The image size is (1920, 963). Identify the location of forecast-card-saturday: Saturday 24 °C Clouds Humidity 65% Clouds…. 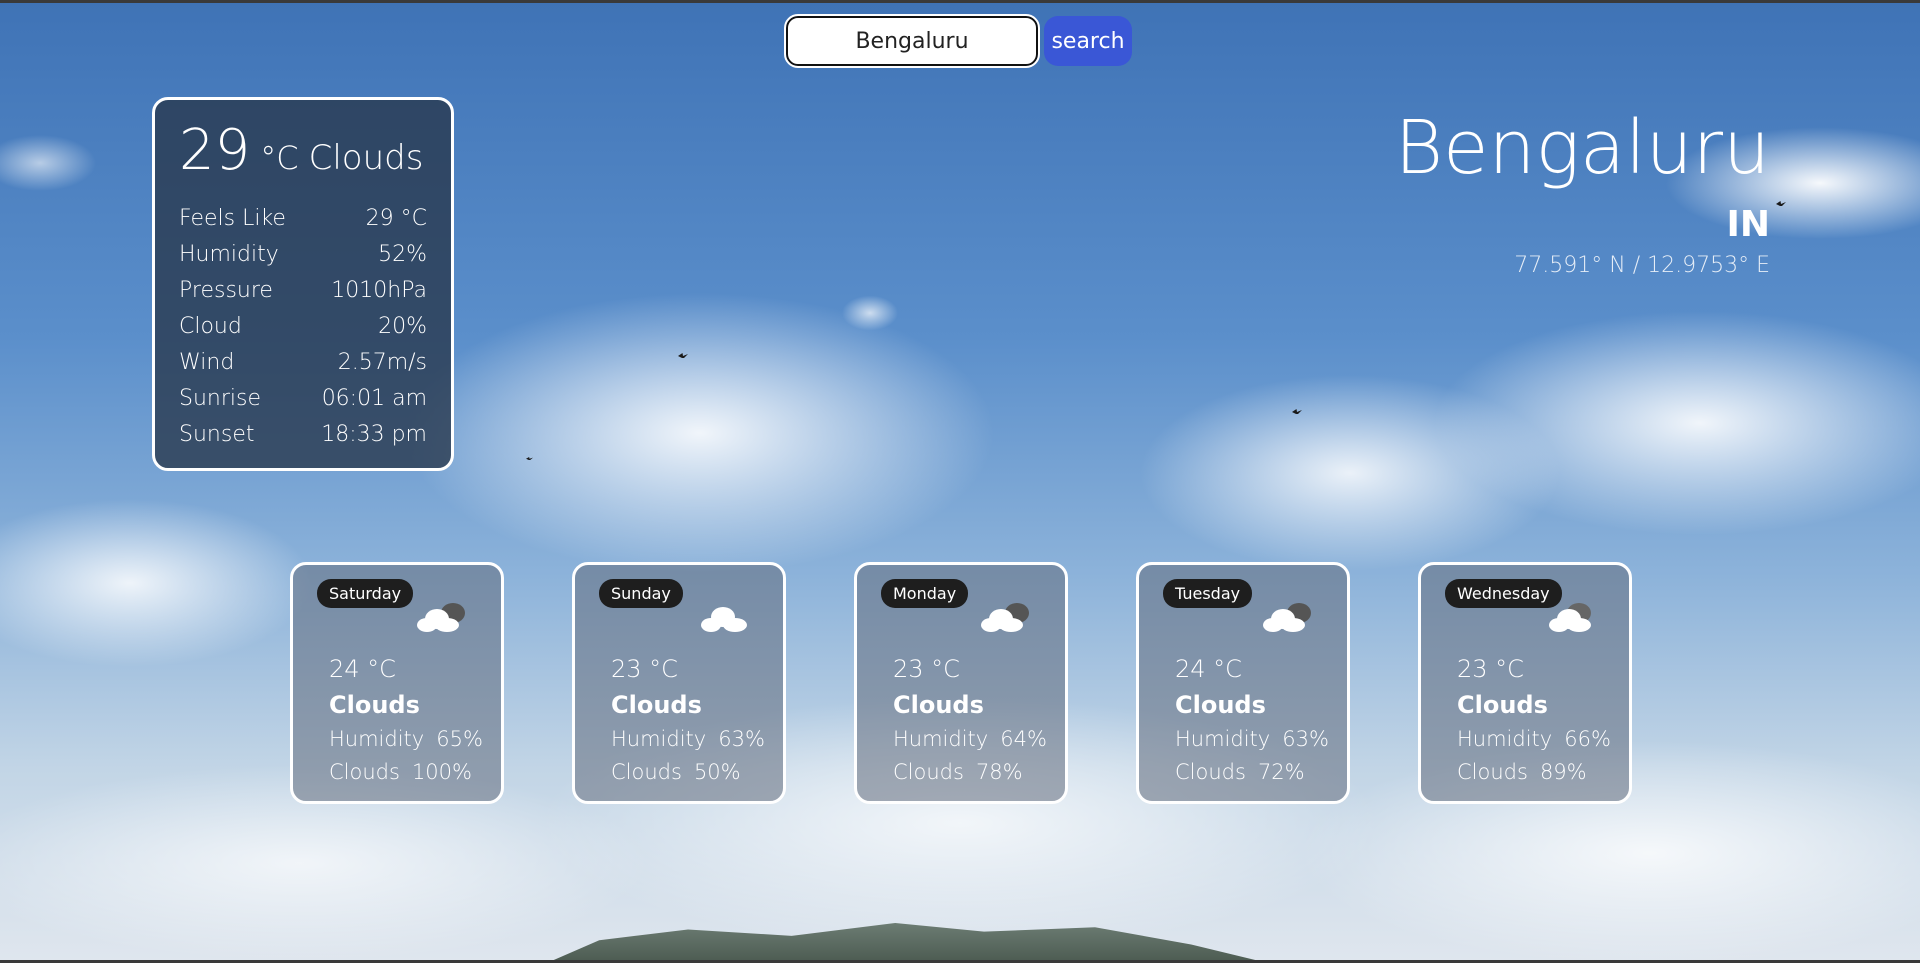
(397, 683).